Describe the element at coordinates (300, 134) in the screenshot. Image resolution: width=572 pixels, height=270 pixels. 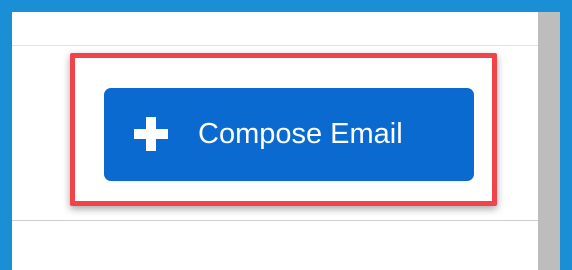
I see `compose-email-label: Compose Email` at that location.